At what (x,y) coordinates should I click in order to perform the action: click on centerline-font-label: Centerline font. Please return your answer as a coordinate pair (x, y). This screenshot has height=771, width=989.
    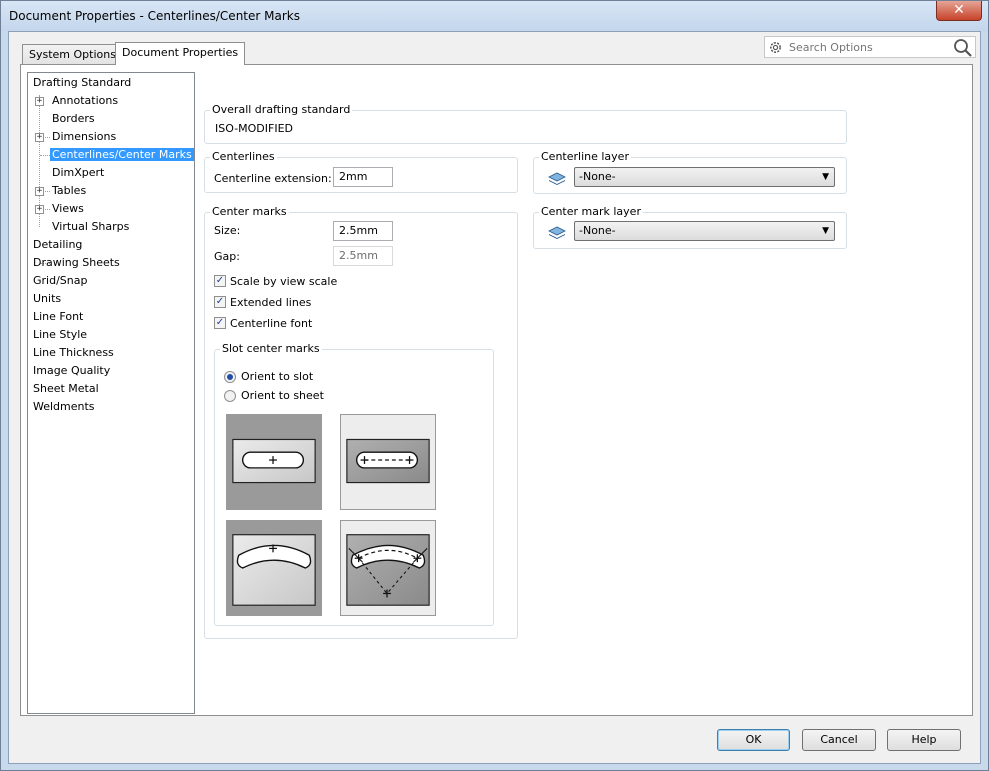
    Looking at the image, I should click on (271, 323).